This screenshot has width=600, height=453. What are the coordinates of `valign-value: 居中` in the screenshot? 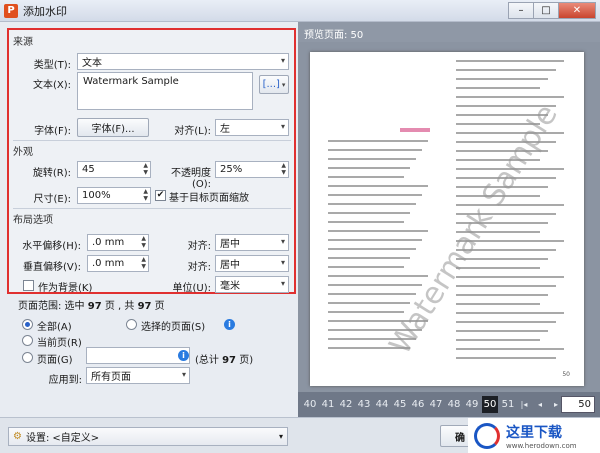 It's located at (230, 265).